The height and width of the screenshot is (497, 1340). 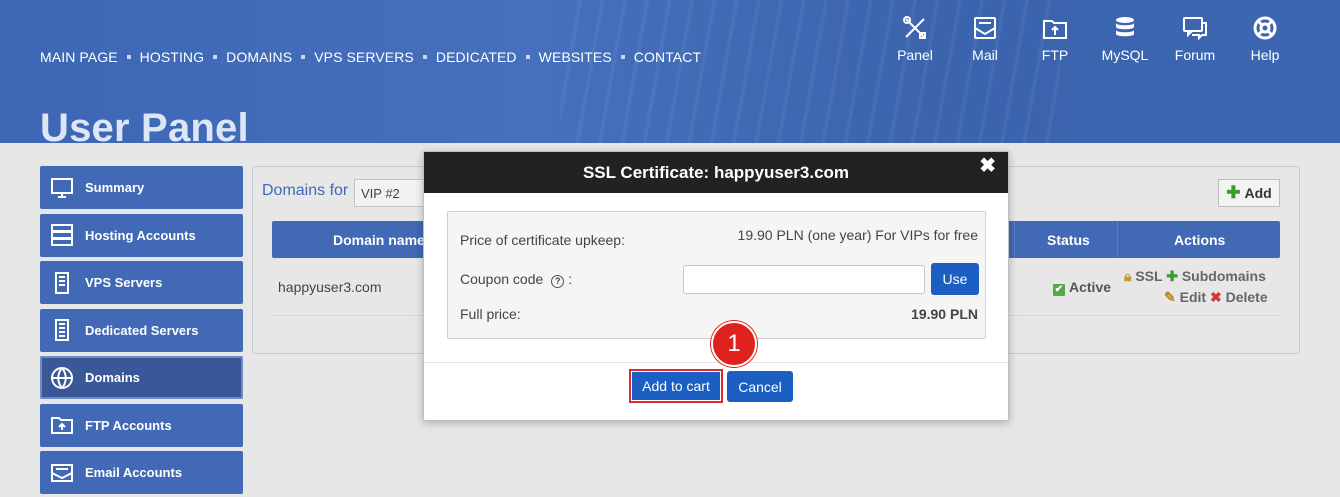 What do you see at coordinates (1195, 29) in the screenshot?
I see `chat-icon` at bounding box center [1195, 29].